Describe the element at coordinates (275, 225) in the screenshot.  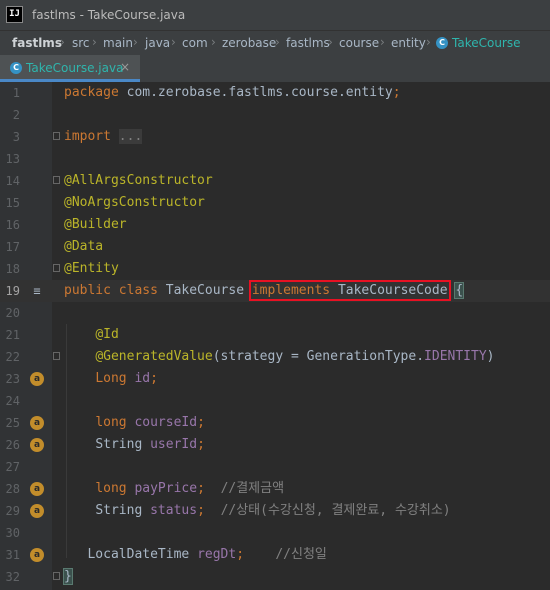
I see `code-line: 16 @Builder` at that location.